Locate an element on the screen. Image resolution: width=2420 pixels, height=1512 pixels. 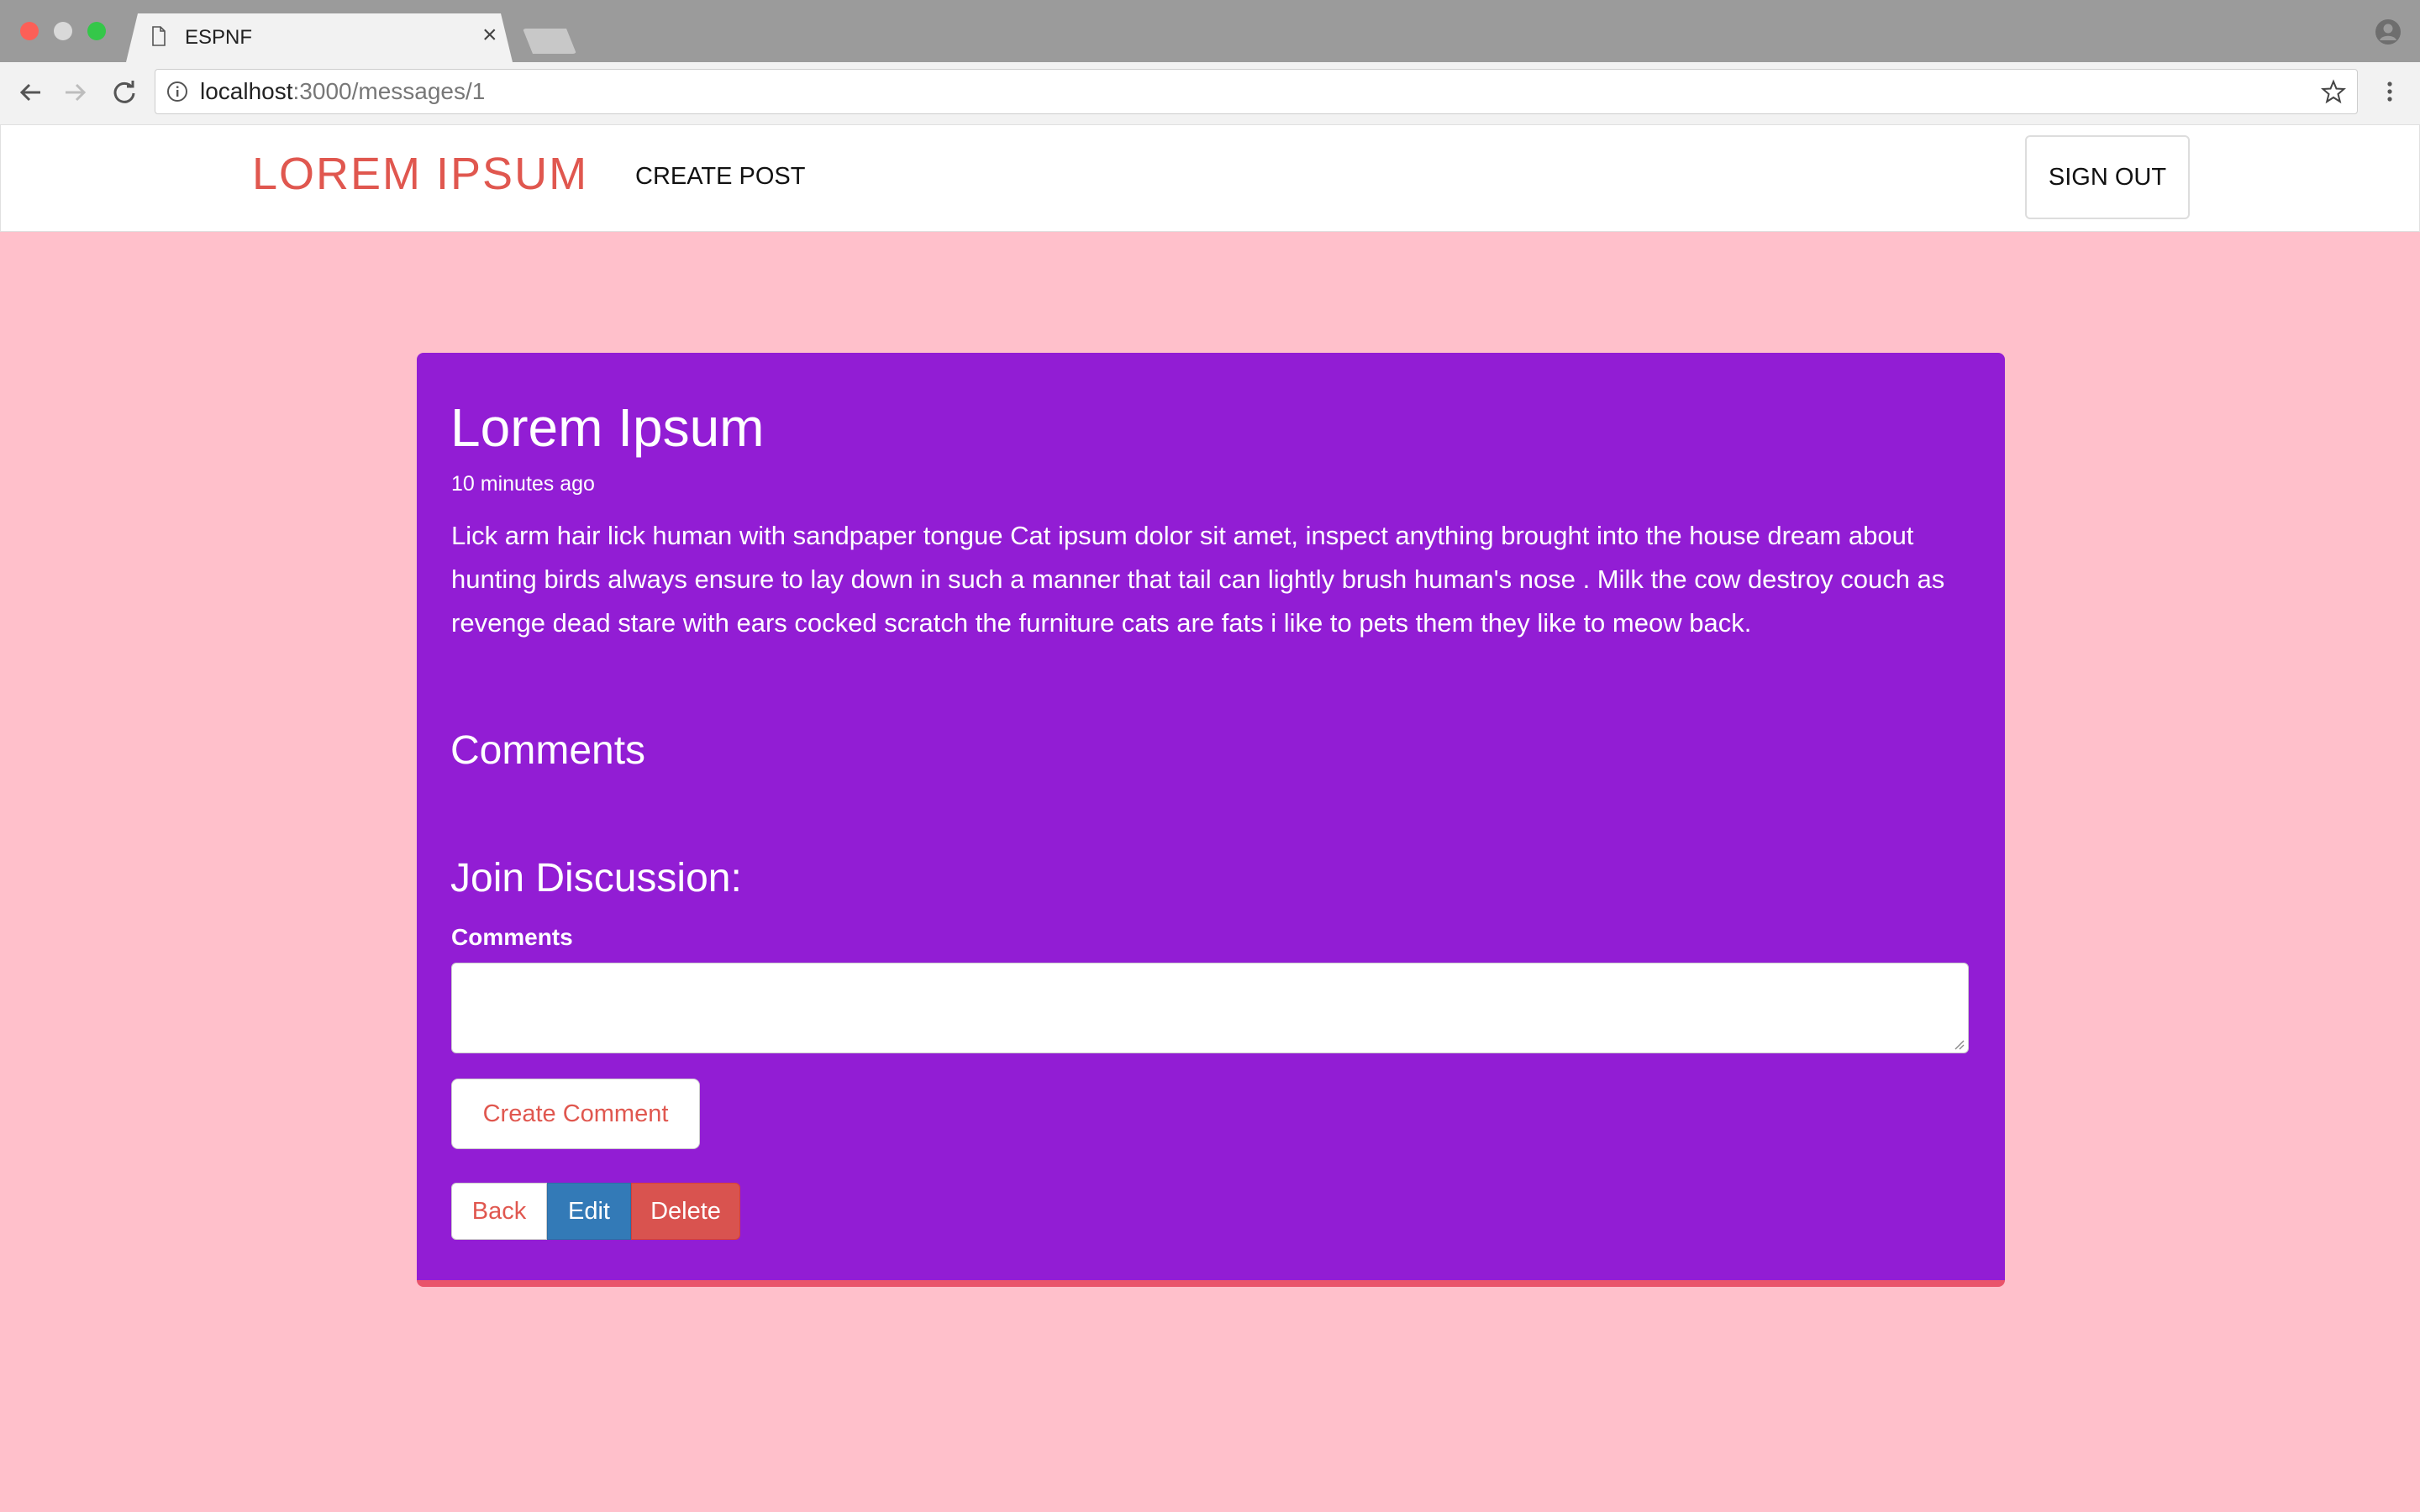
join-discussion-heading: Join Discussion: is located at coordinates (596, 878).